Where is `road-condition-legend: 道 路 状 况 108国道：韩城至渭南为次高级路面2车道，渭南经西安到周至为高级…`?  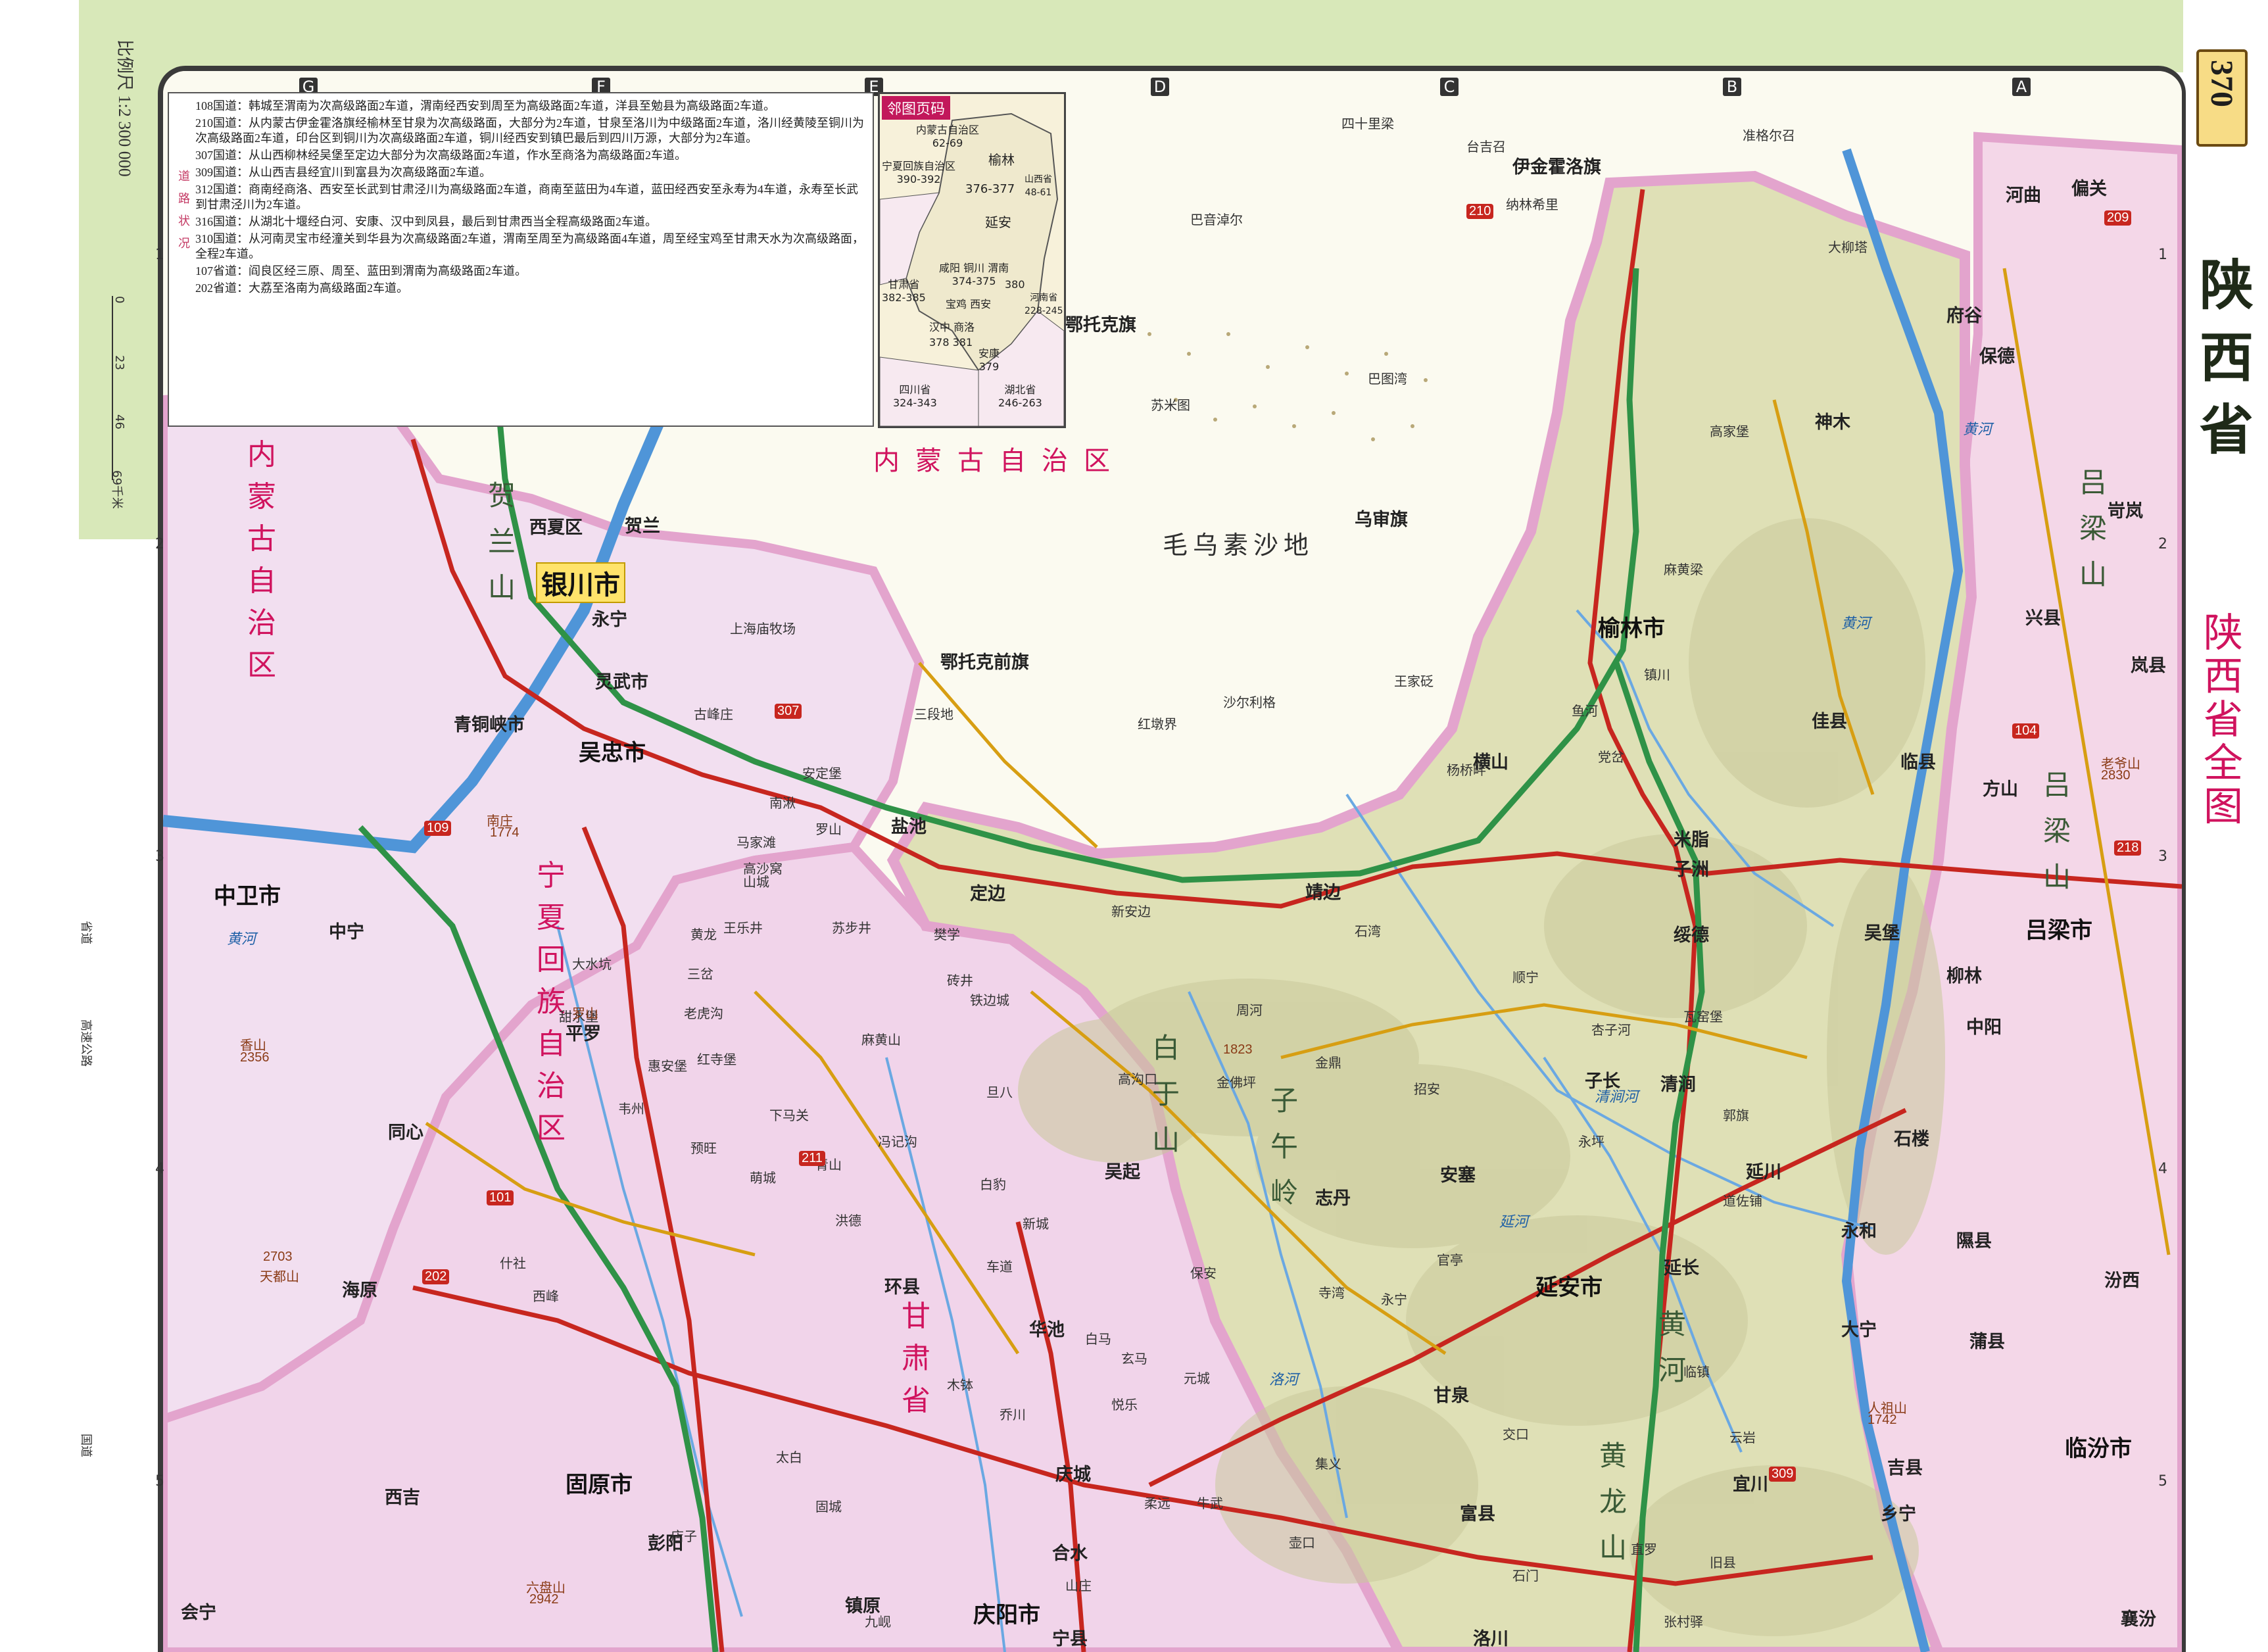
road-condition-legend: 道 路 状 况 108国道：韩城至渭南为次高级路面2车道，渭南经西安到周至为高级… is located at coordinates (521, 260).